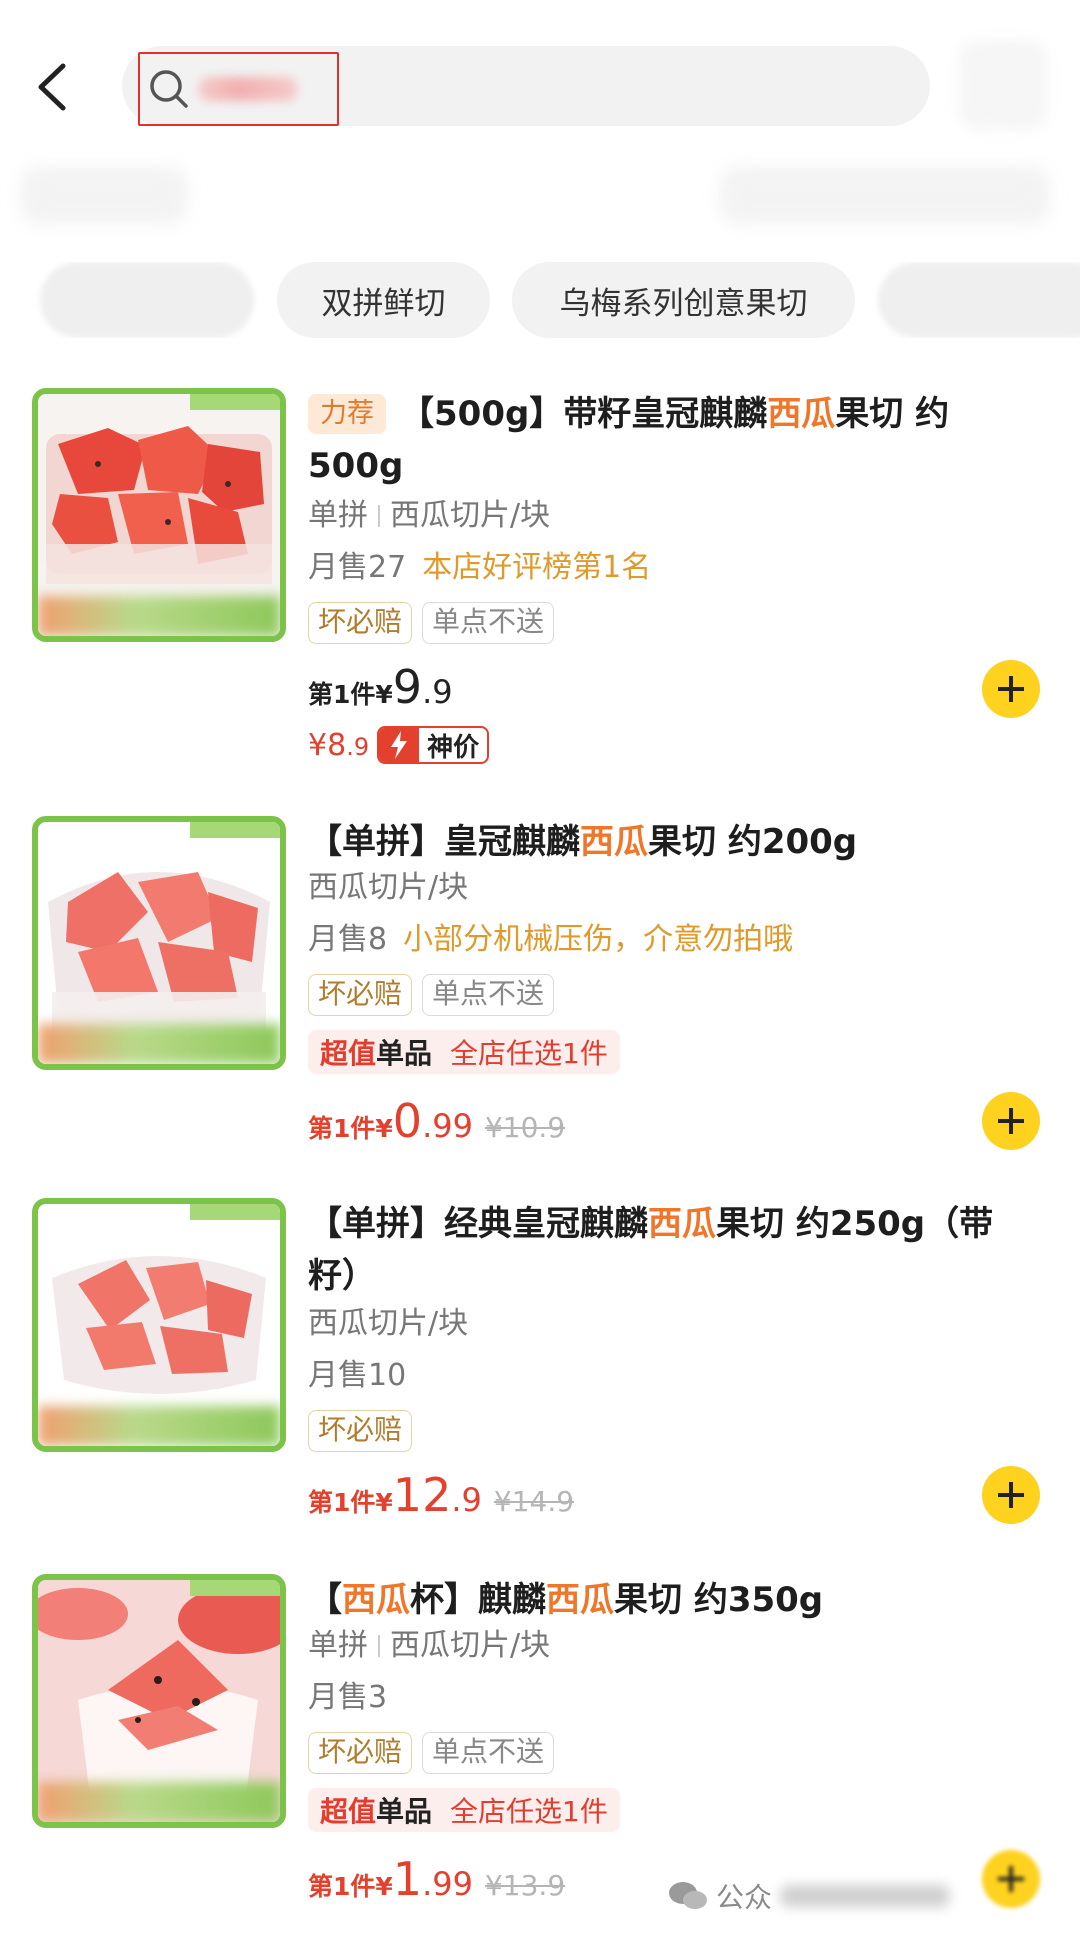  Describe the element at coordinates (526, 86) in the screenshot. I see `search-bar` at that location.